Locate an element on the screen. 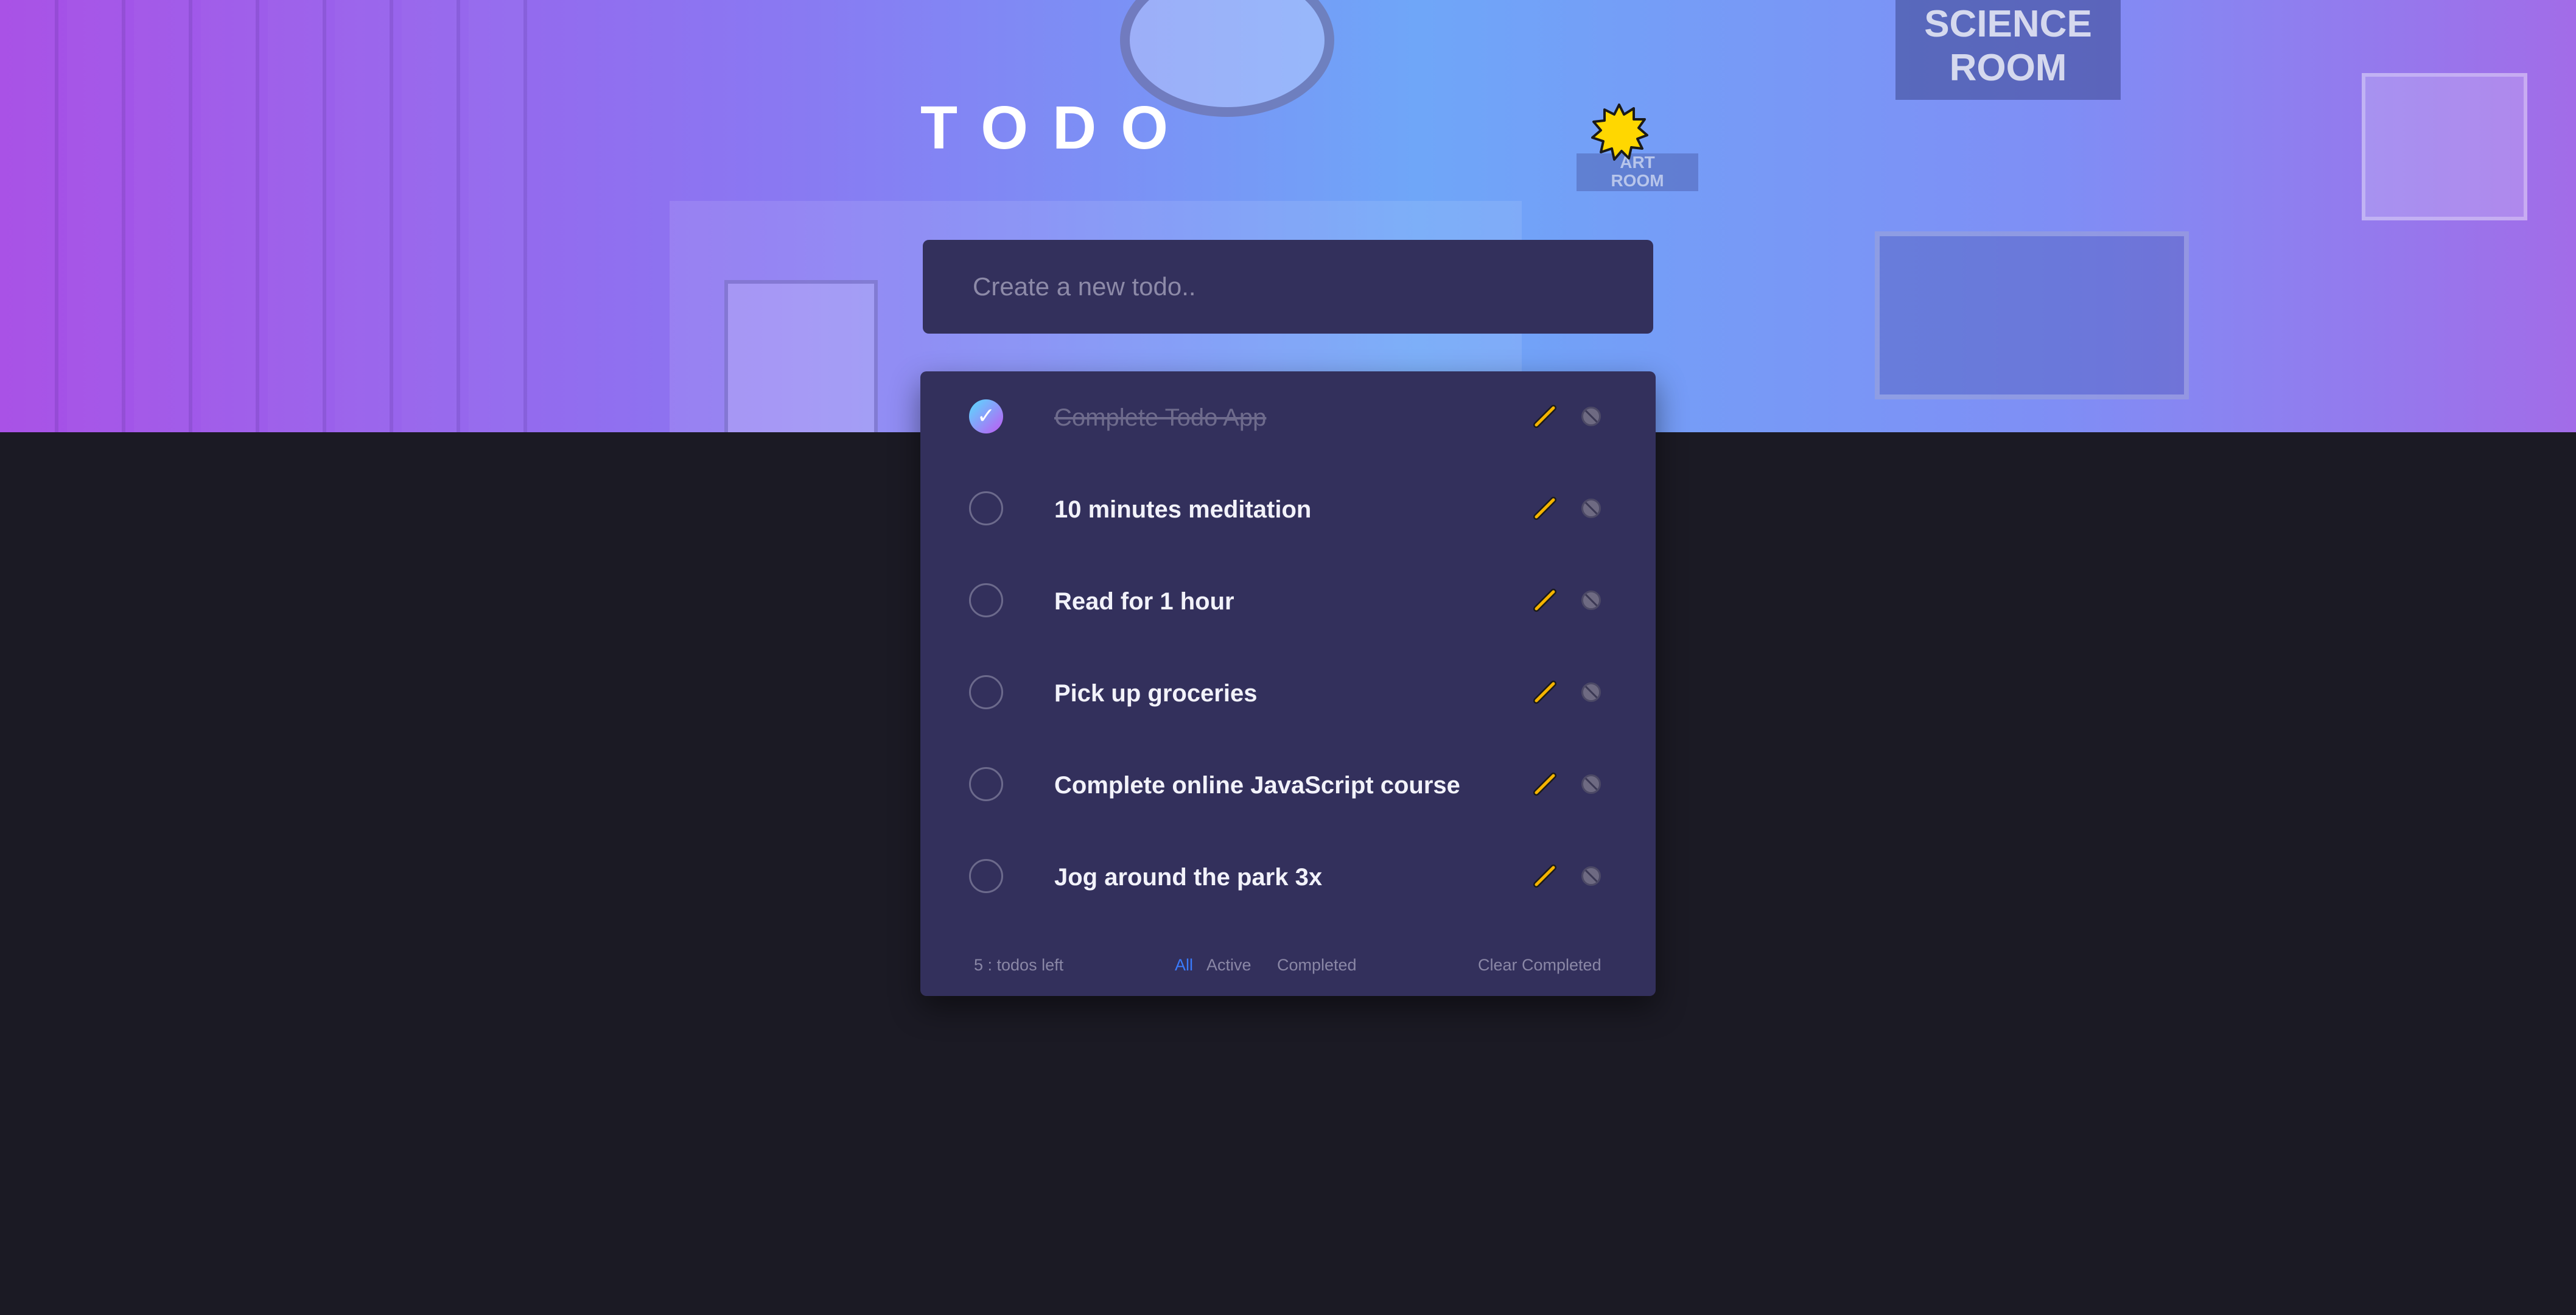 This screenshot has width=2576, height=1315. todo-text: 10 minutes meditation is located at coordinates (1182, 509).